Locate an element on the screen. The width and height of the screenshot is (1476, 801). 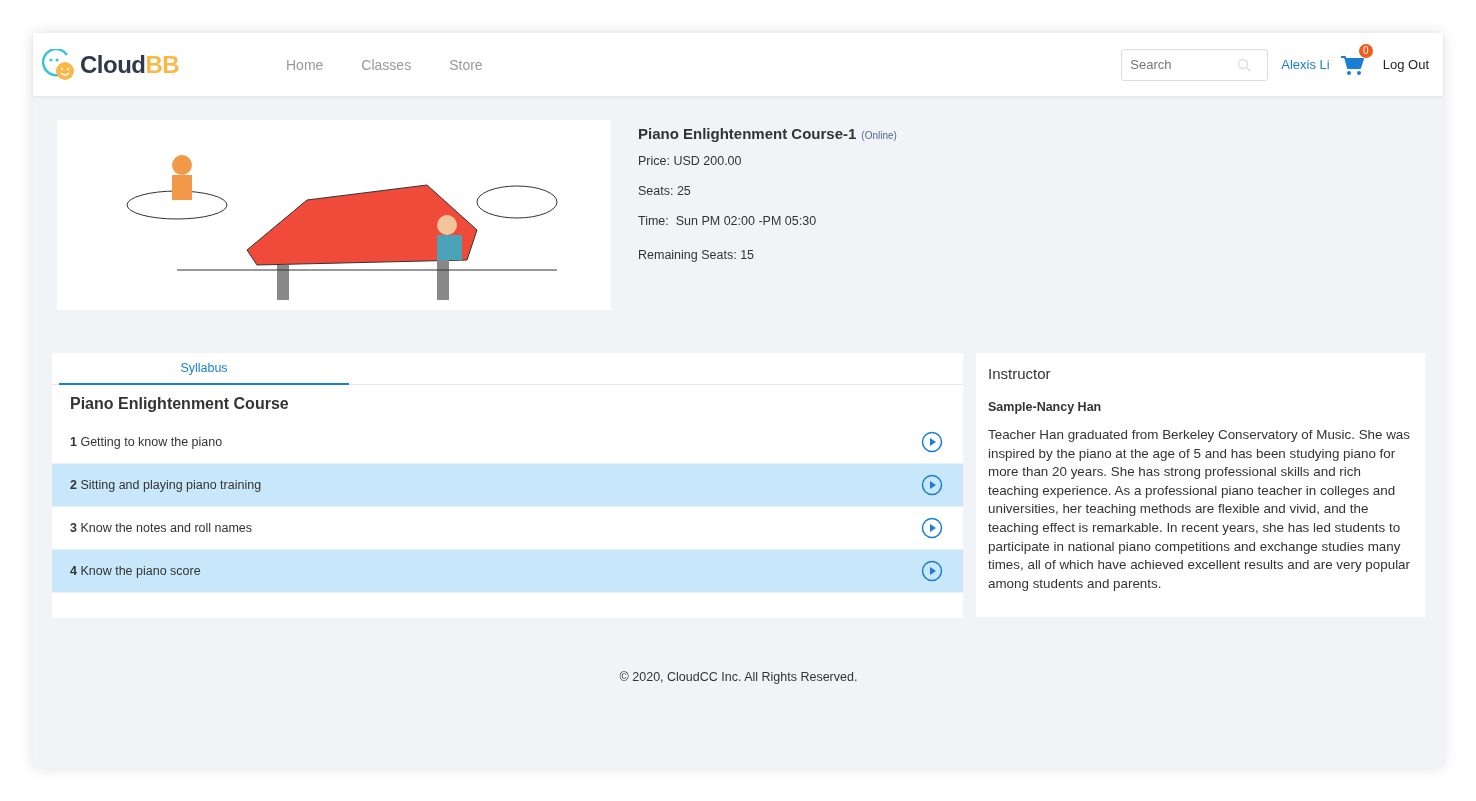
instructor-heading: Instructor is located at coordinates (1020, 373).